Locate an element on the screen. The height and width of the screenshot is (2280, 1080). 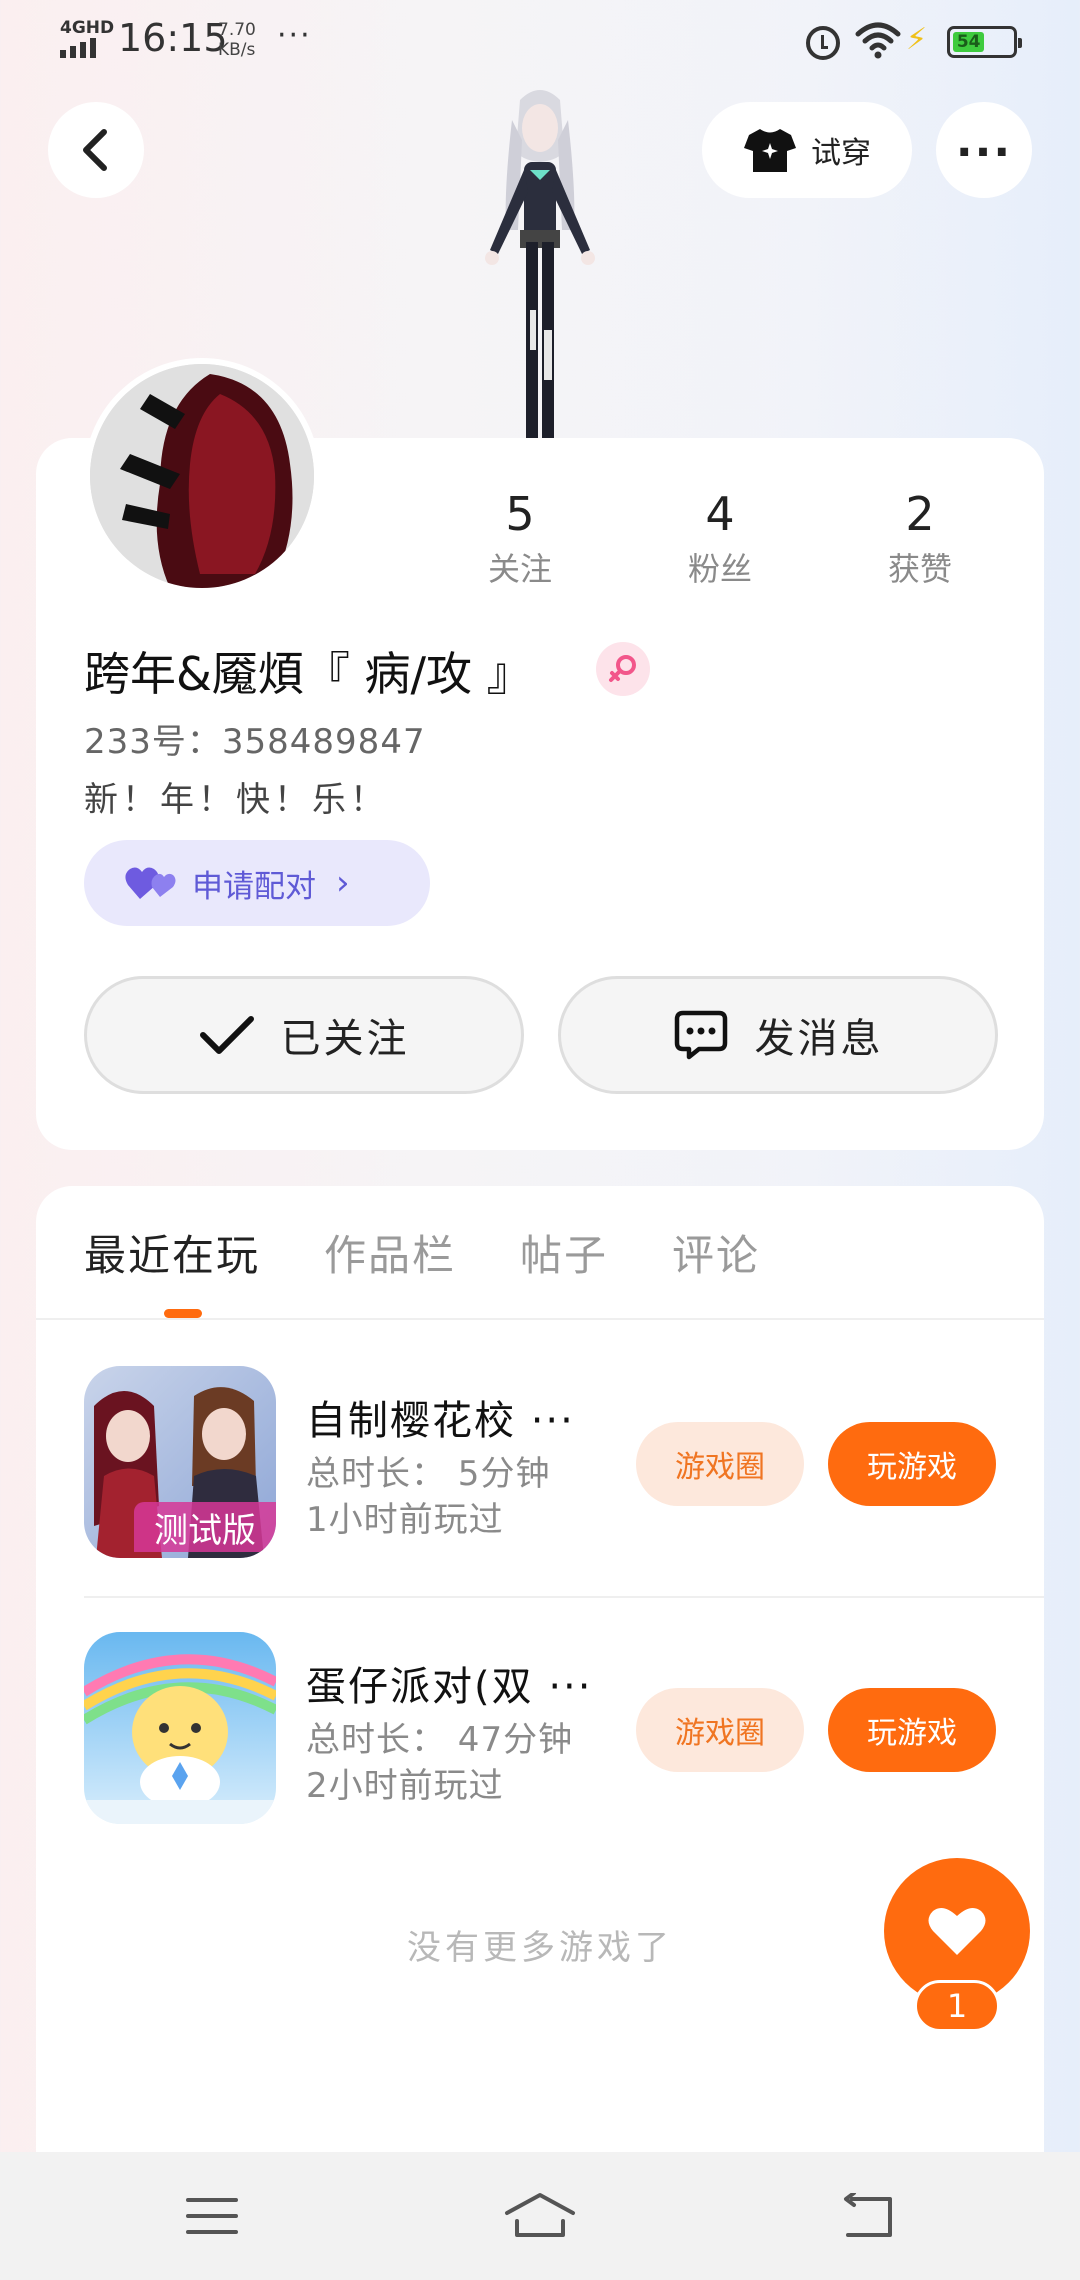
tab-recently-played: 最近在玩 is located at coordinates (172, 1252).